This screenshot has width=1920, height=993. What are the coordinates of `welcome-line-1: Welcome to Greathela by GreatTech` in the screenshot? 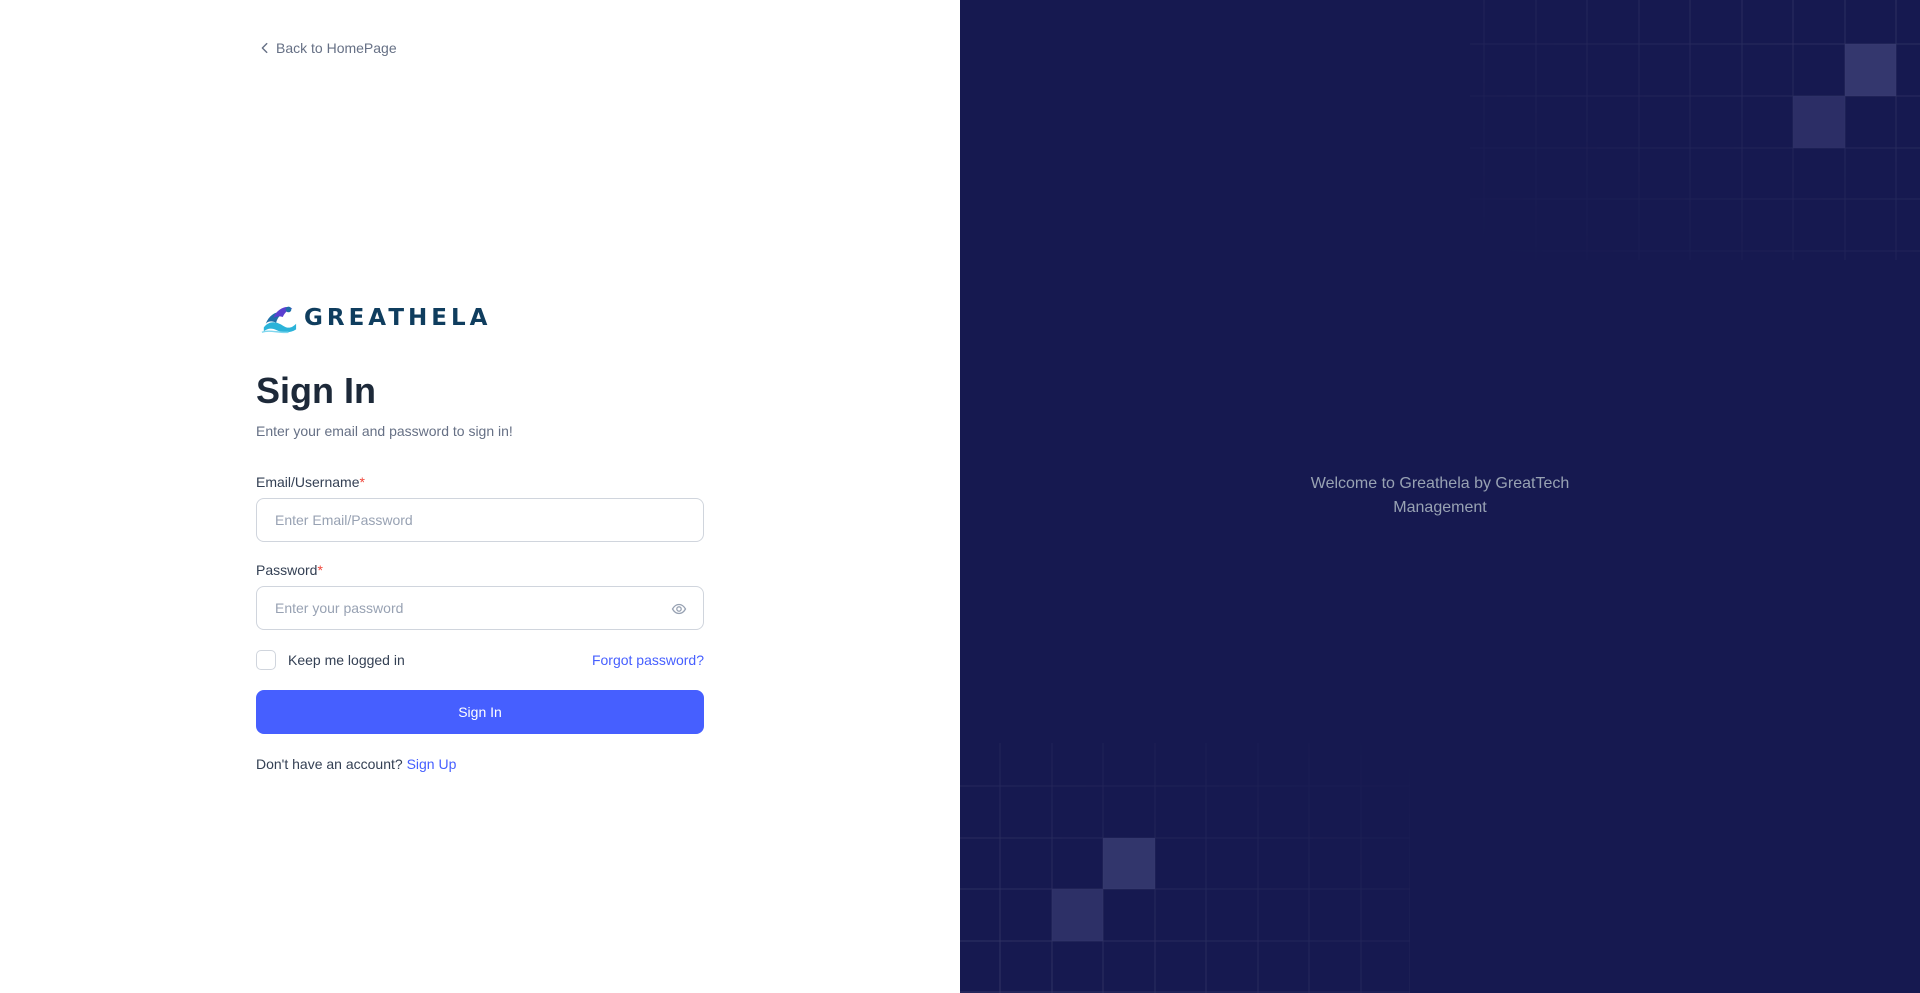 It's located at (1440, 483).